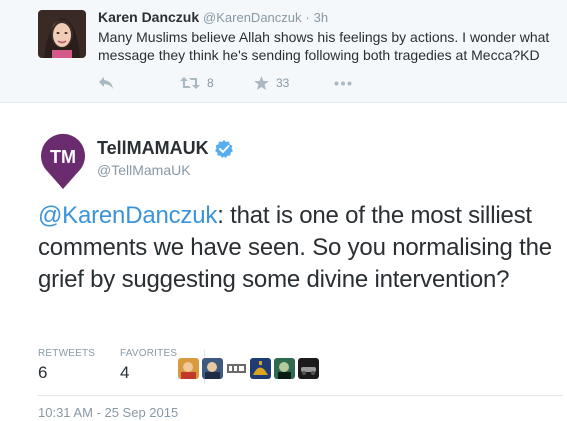 The width and height of the screenshot is (567, 421). I want to click on star-icon, so click(261, 83).